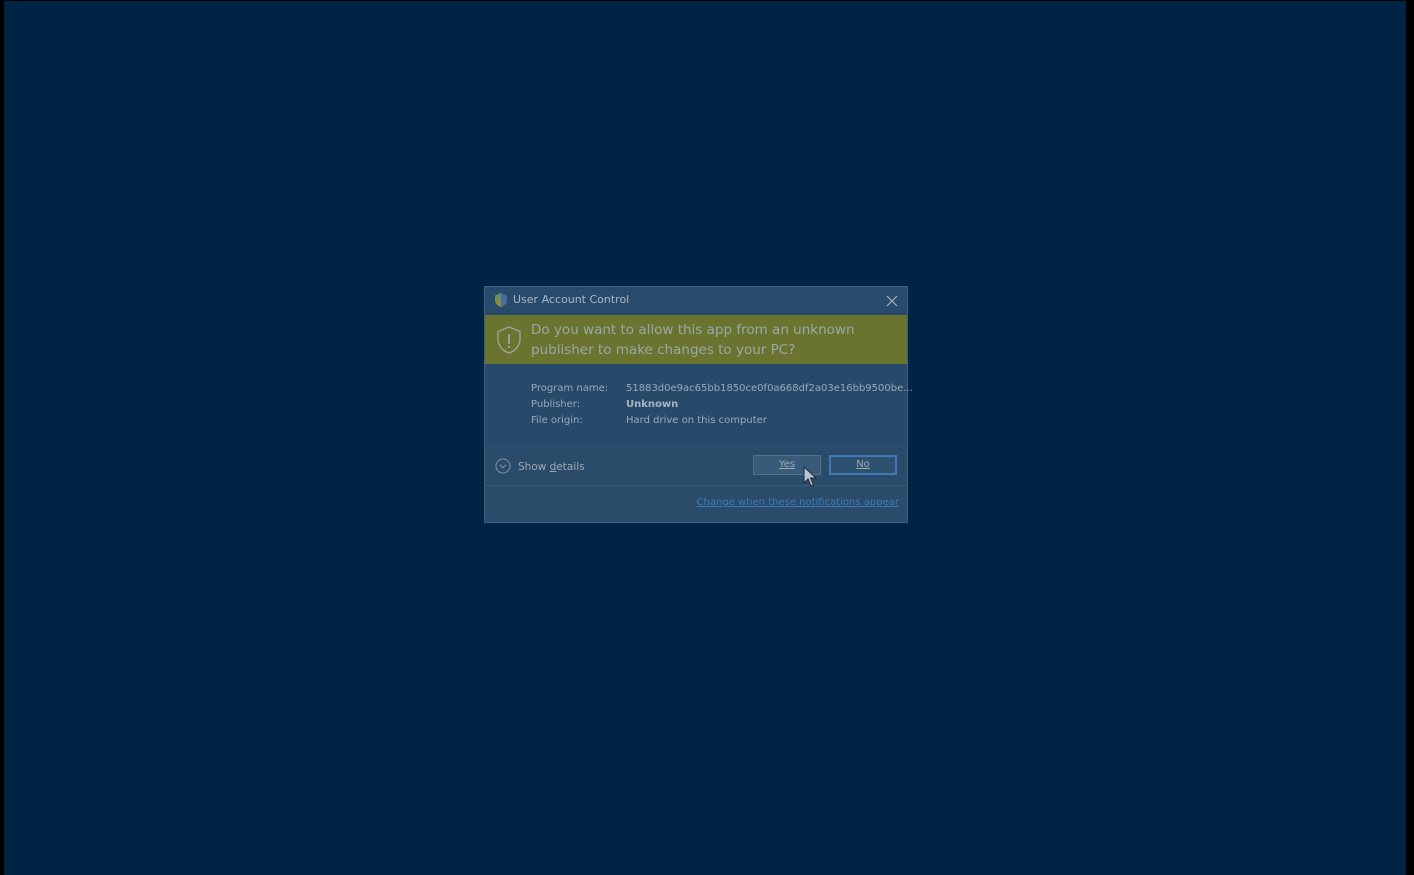 This screenshot has width=1414, height=875. I want to click on info-label: File origin:, so click(557, 420).